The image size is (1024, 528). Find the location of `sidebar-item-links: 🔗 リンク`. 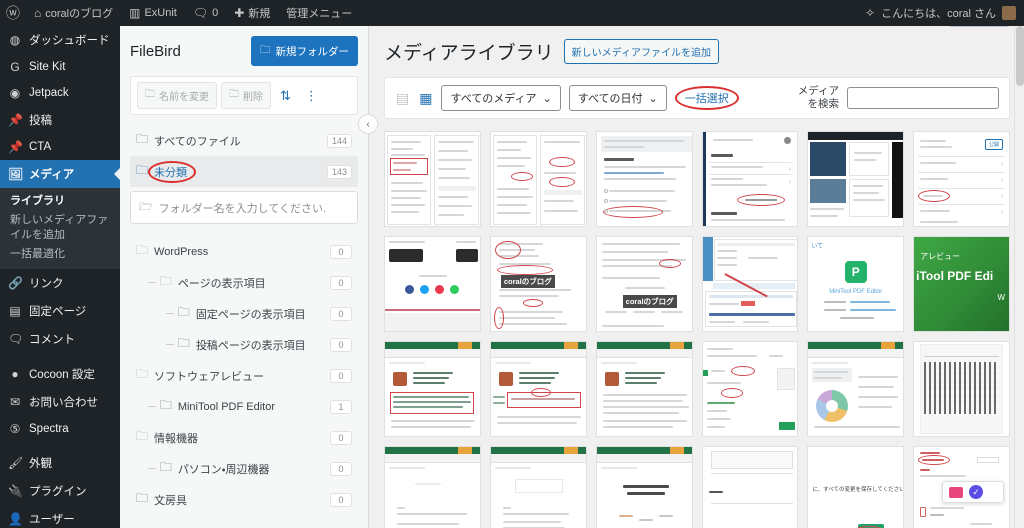

sidebar-item-links: 🔗 リンク is located at coordinates (60, 283).